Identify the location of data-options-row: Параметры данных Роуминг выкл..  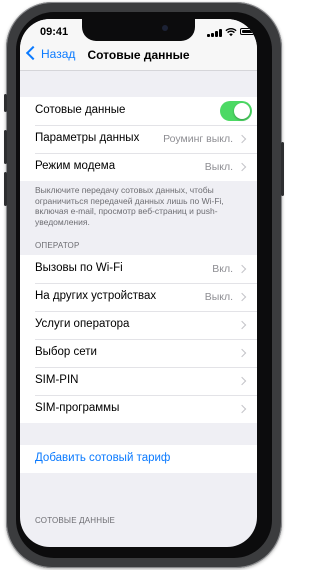
(138, 139).